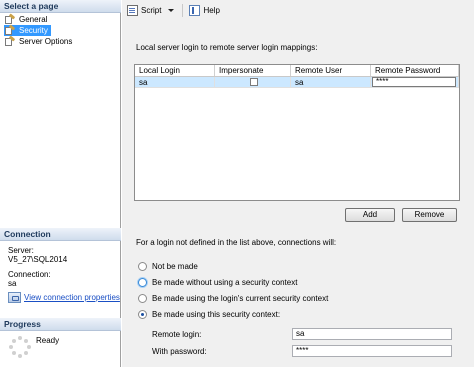 This screenshot has height=367, width=474. I want to click on cell-impersonate, so click(253, 82).